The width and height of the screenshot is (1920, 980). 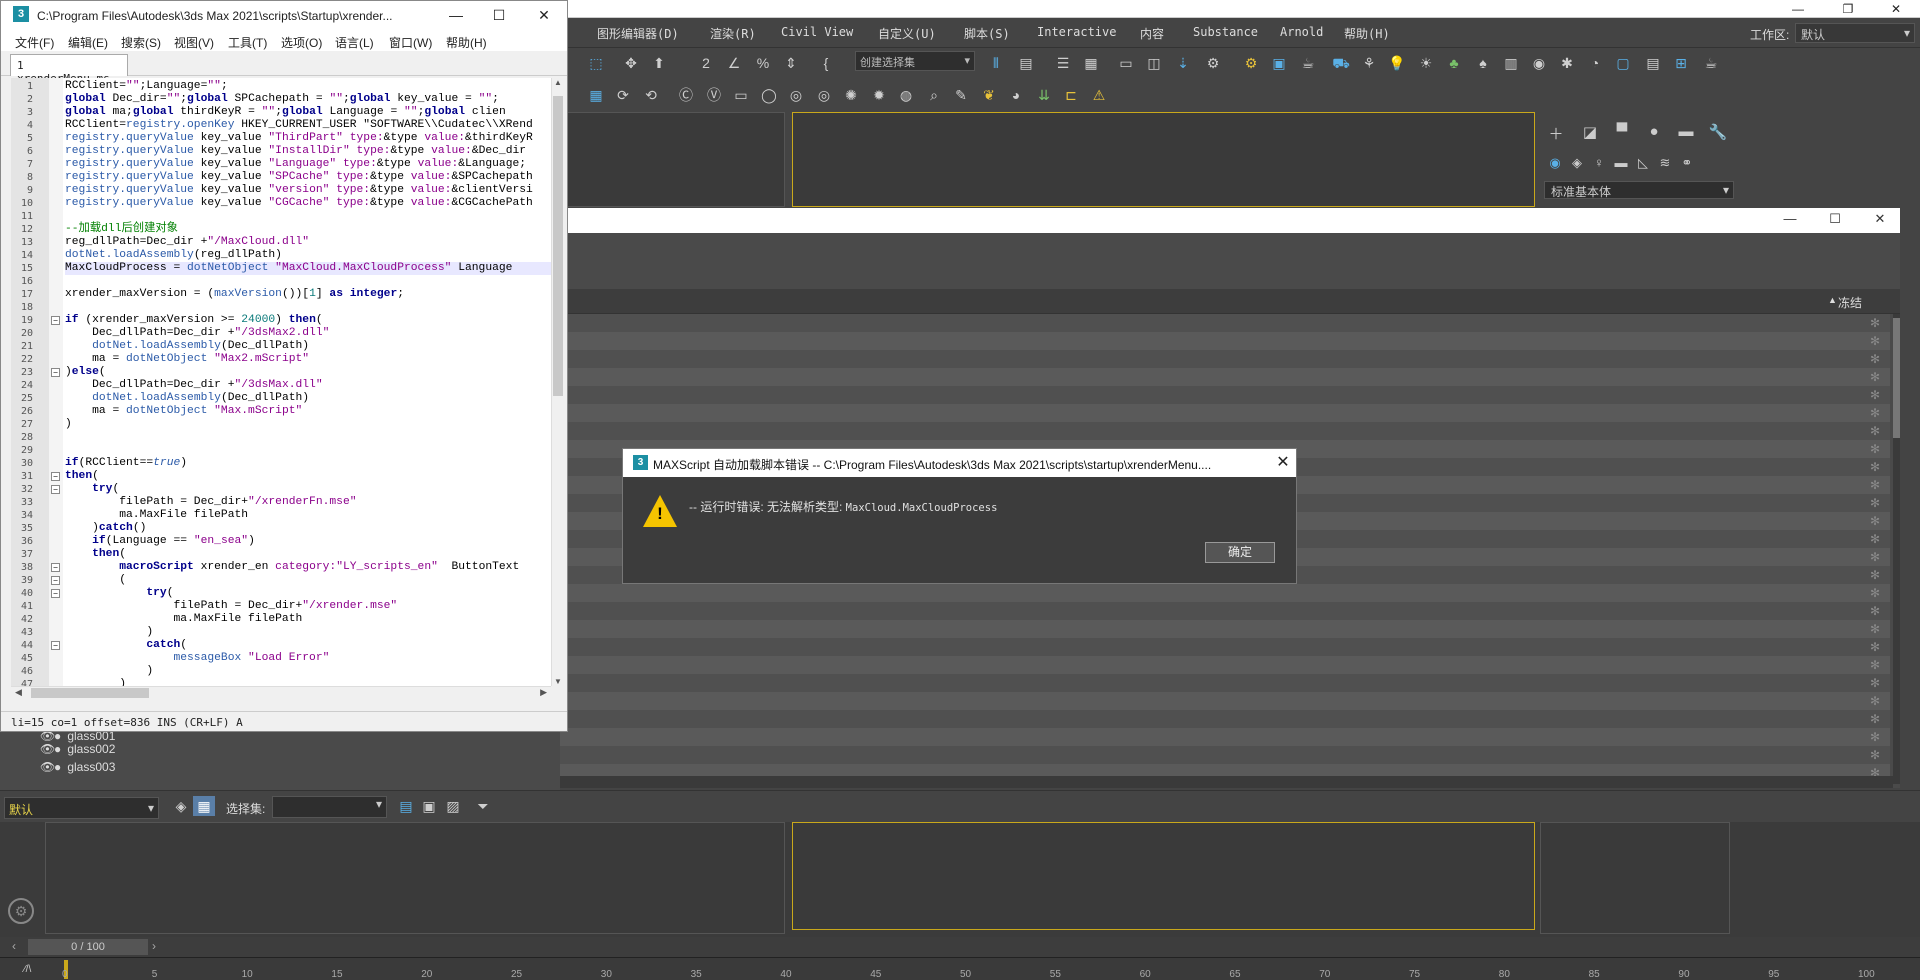 I want to click on code-line: if (xrender_maxVersion >= 24000) then(, so click(x=194, y=320).